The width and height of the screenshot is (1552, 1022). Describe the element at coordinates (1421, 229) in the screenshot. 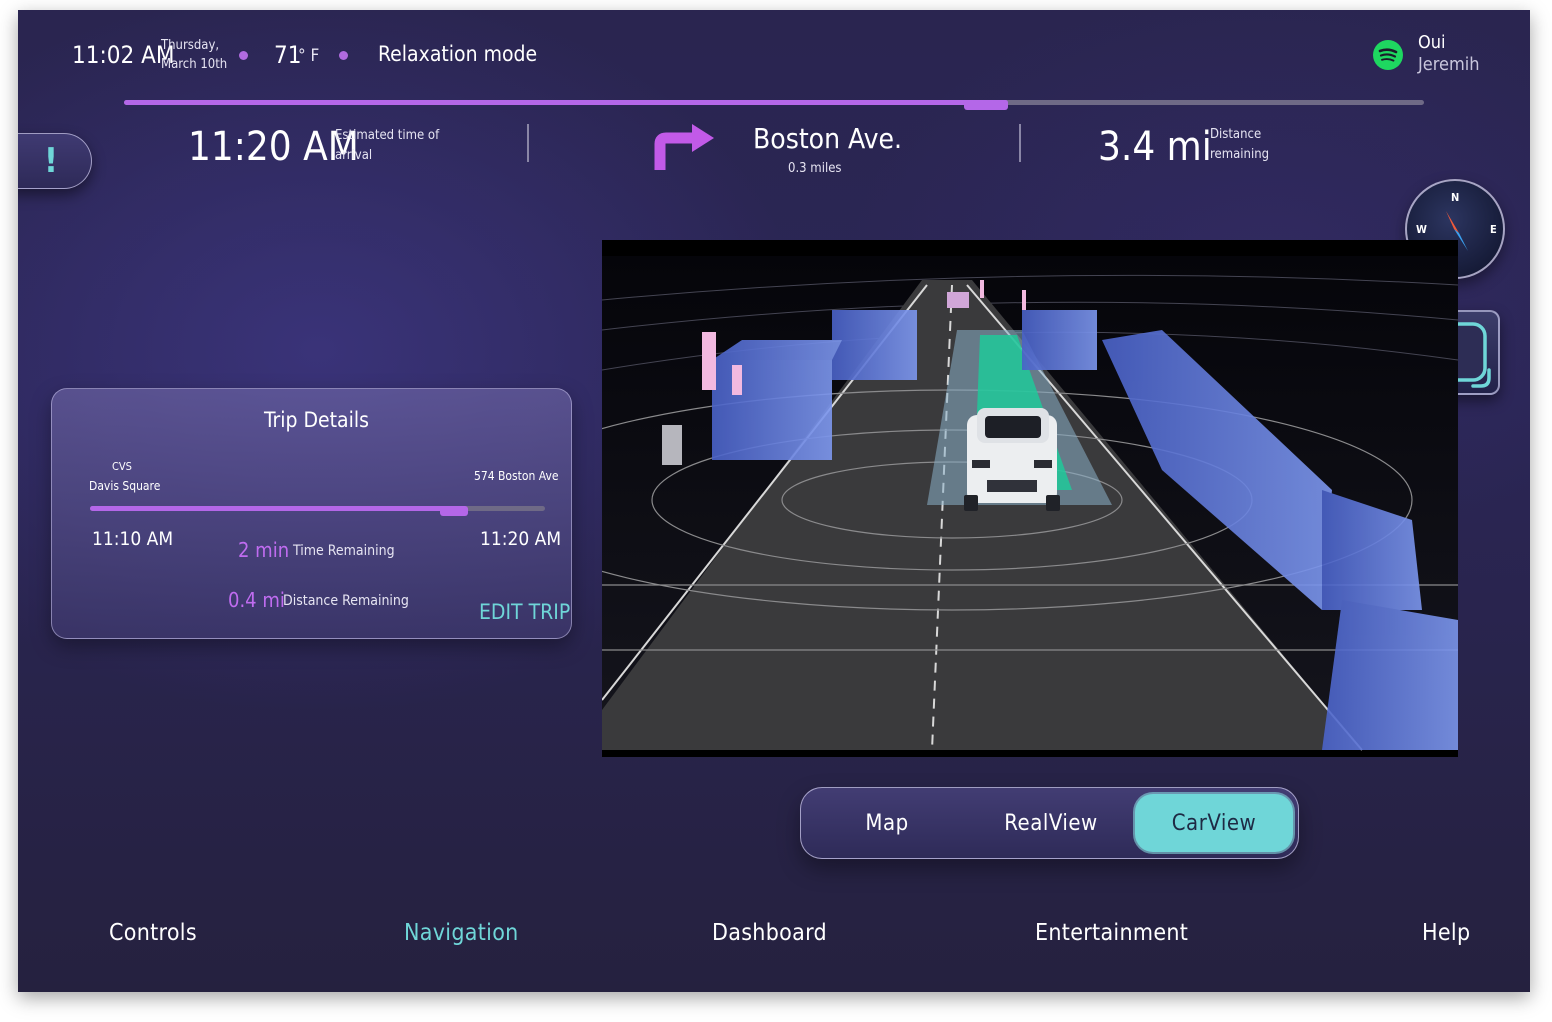

I see `compass-west: W` at that location.